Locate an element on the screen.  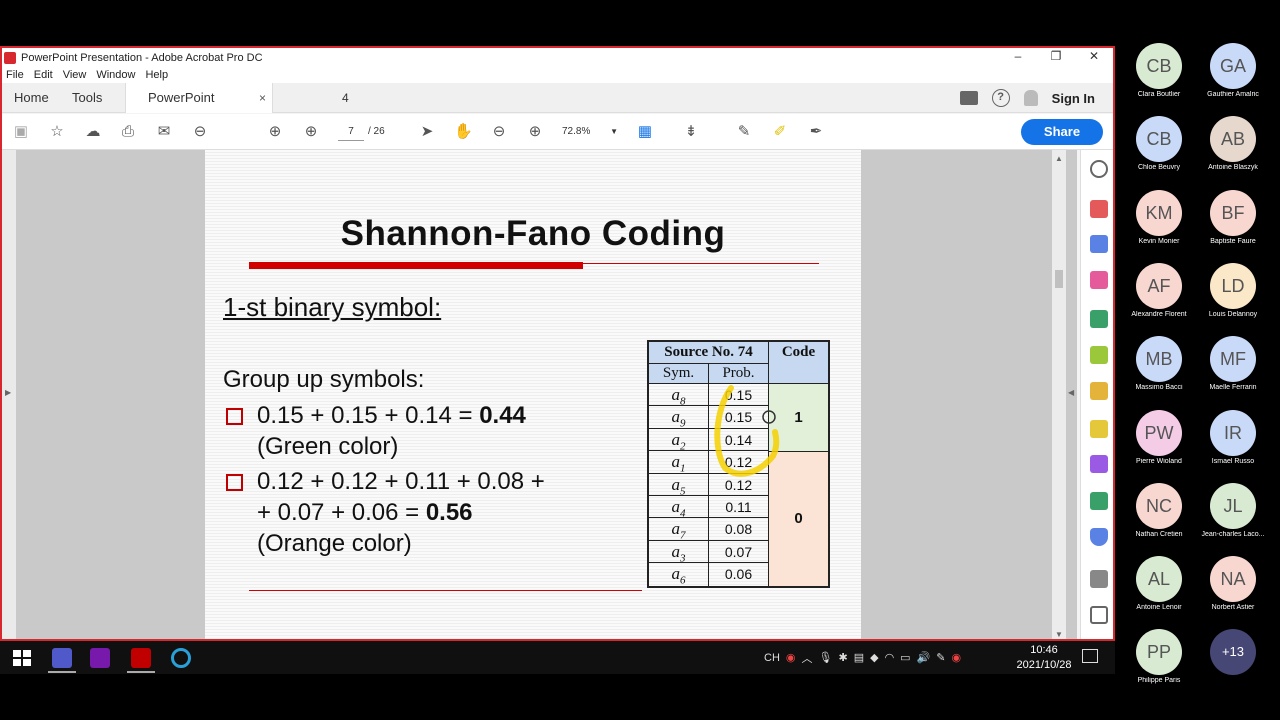
table-header-code: Code is located at coordinates (798, 363).